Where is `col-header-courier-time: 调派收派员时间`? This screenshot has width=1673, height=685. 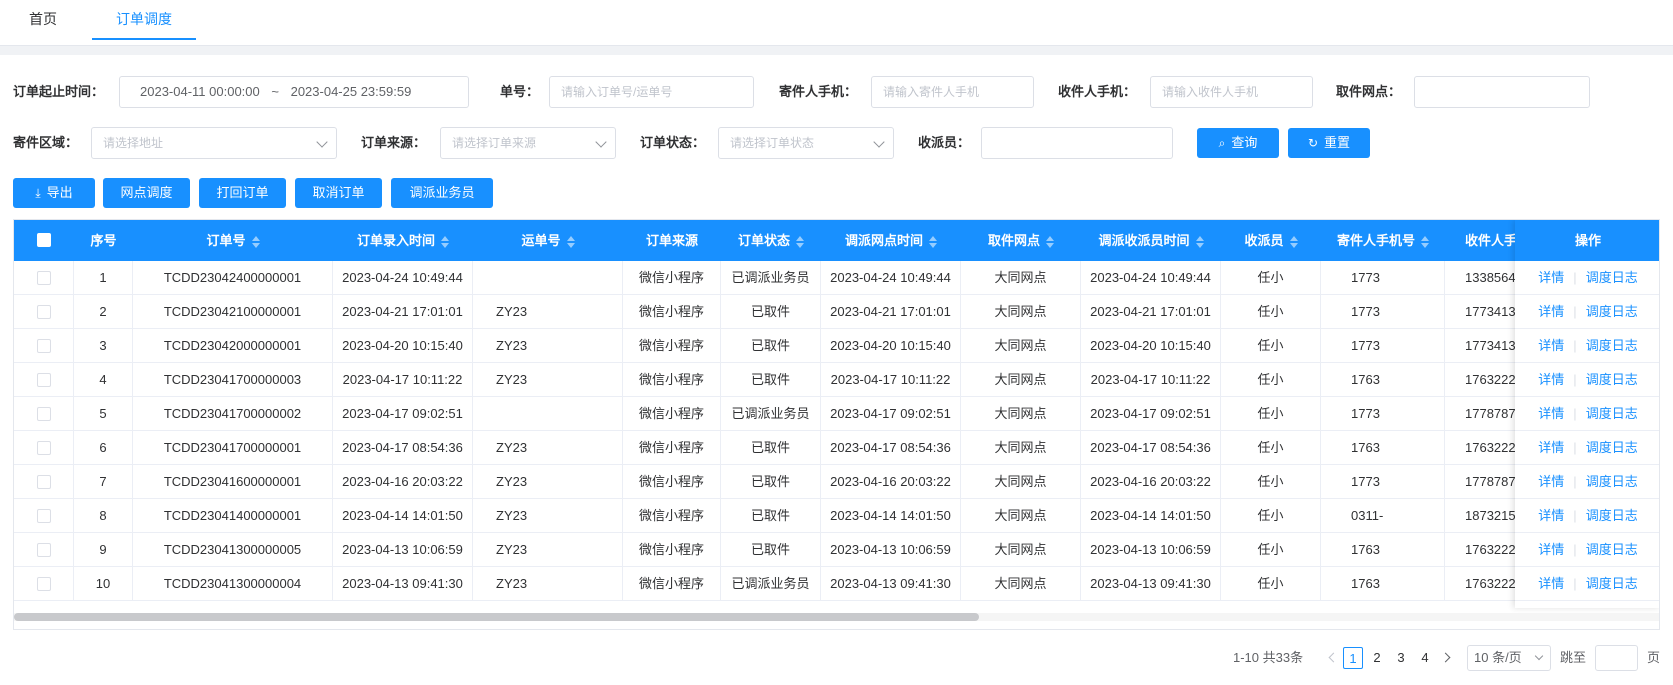 col-header-courier-time: 调派收派员时间 is located at coordinates (1151, 240).